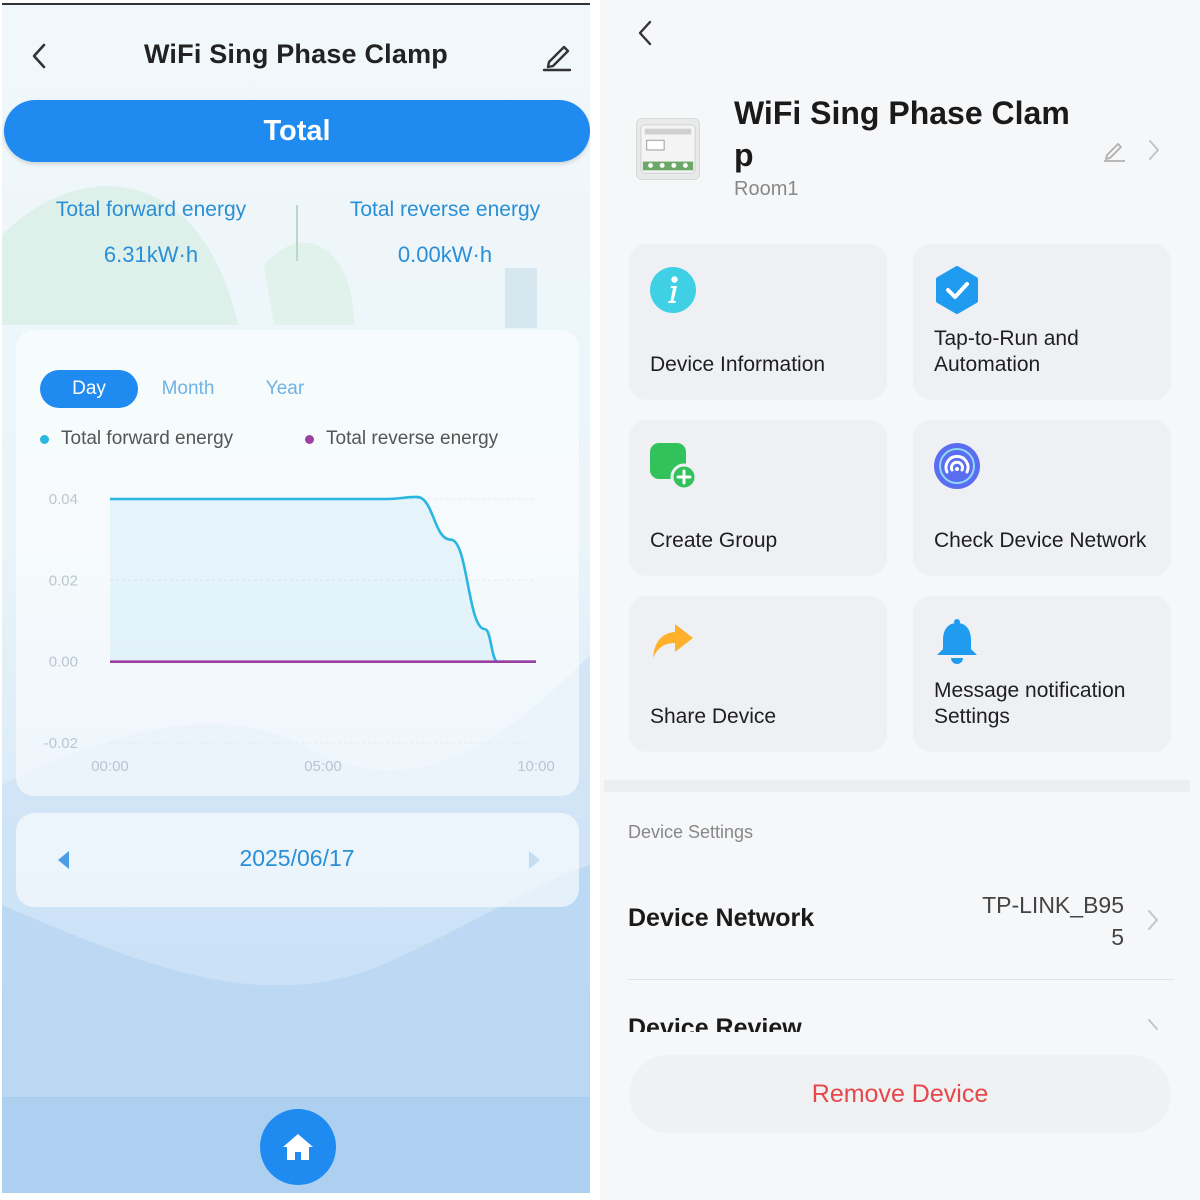 This screenshot has width=1200, height=1200. I want to click on device-network-label: Device Network, so click(721, 918).